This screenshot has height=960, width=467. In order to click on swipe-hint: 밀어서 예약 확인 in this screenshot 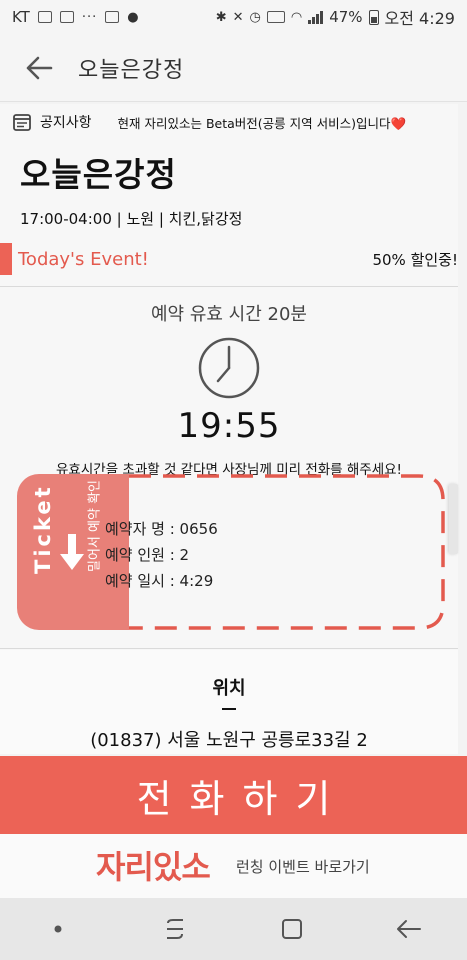, I will do `click(95, 526)`.